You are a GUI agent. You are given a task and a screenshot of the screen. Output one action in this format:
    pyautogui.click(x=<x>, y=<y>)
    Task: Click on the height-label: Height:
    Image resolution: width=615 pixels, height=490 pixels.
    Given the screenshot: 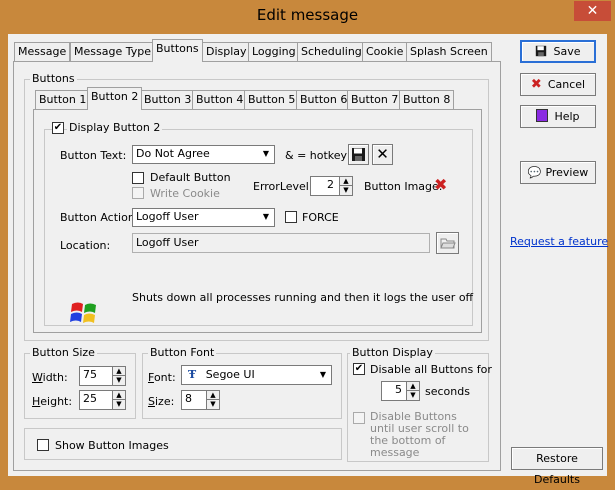 What is the action you would take?
    pyautogui.click(x=52, y=401)
    